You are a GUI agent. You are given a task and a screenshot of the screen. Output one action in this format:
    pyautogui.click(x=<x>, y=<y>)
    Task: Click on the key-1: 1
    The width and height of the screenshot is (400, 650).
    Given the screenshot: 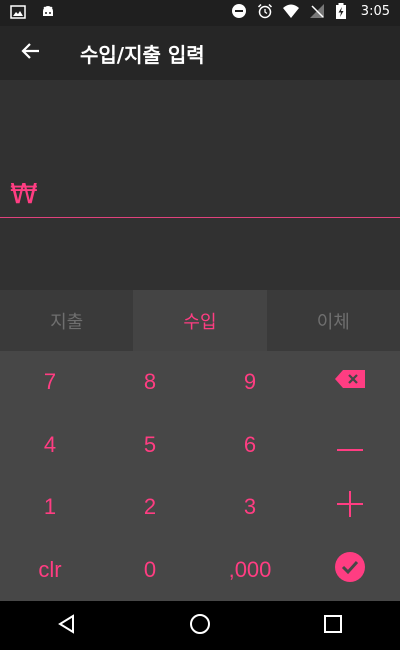 What is the action you would take?
    pyautogui.click(x=50, y=507)
    